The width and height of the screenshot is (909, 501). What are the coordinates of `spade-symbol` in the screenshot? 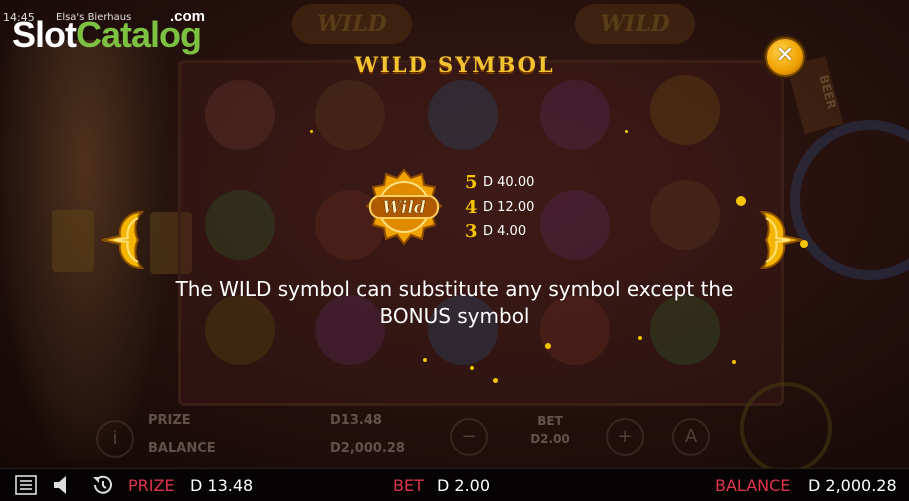 It's located at (575, 115).